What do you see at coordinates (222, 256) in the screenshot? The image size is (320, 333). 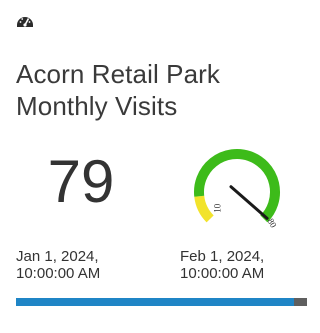 I see `end-date-line-1: Feb 1, 2024,` at bounding box center [222, 256].